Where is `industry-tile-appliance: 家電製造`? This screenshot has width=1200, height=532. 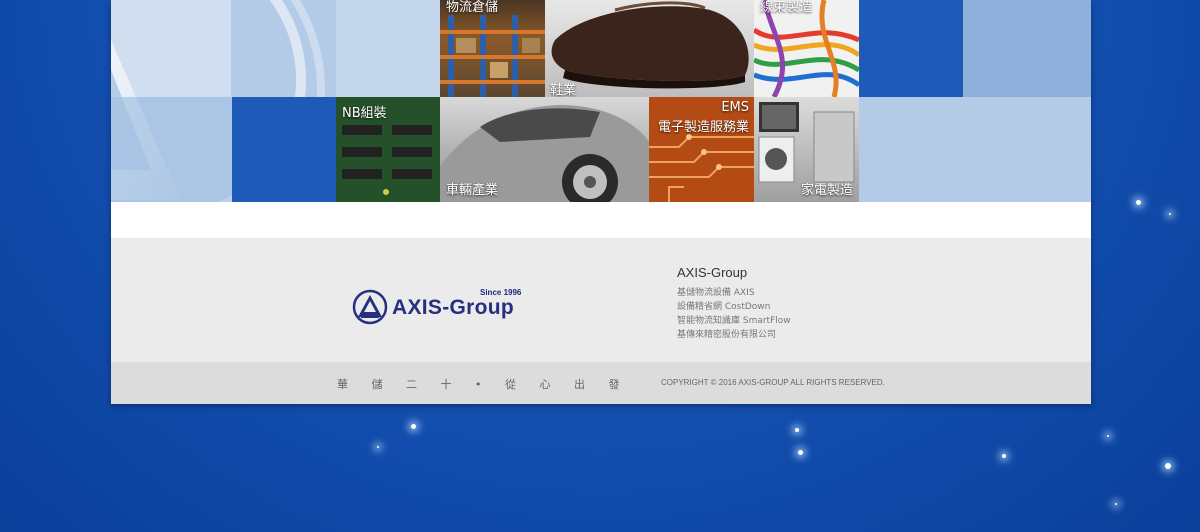
industry-tile-appliance: 家電製造 is located at coordinates (806, 149).